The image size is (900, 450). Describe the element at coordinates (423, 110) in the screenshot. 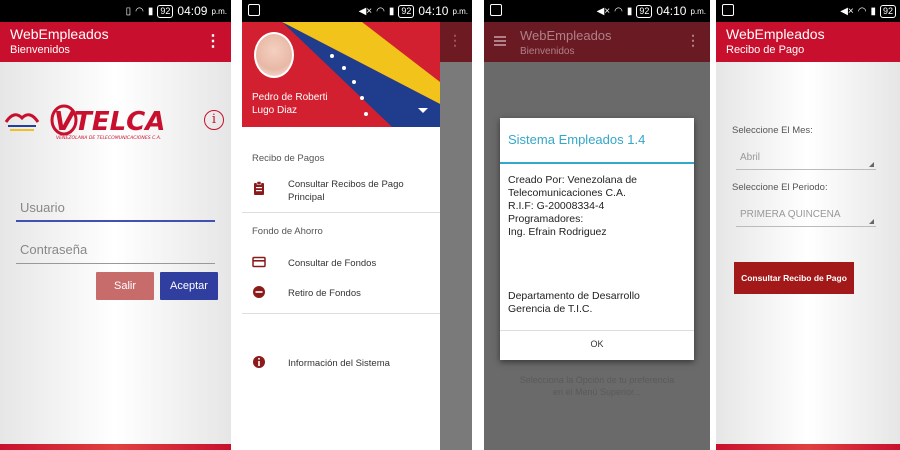

I see `account-dropdown-icon` at that location.